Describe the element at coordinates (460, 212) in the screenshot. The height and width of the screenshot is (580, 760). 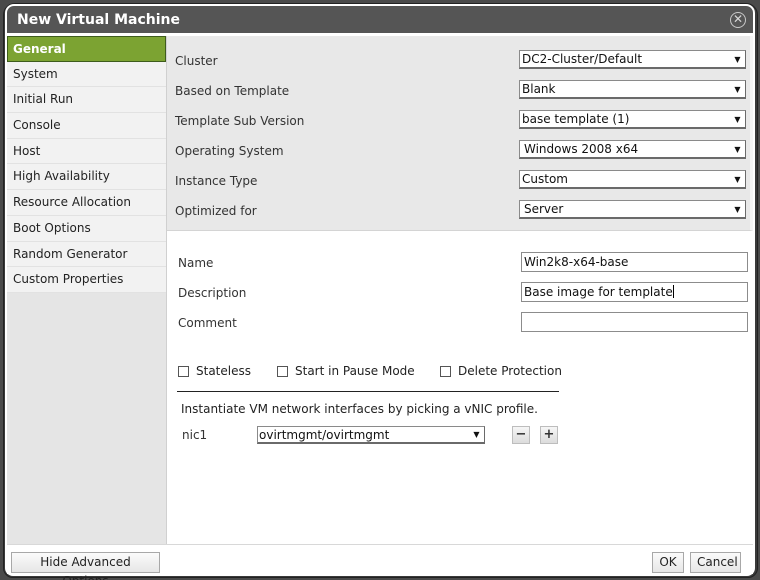
I see `optimized-for-row: Optimized for Server ▼` at that location.